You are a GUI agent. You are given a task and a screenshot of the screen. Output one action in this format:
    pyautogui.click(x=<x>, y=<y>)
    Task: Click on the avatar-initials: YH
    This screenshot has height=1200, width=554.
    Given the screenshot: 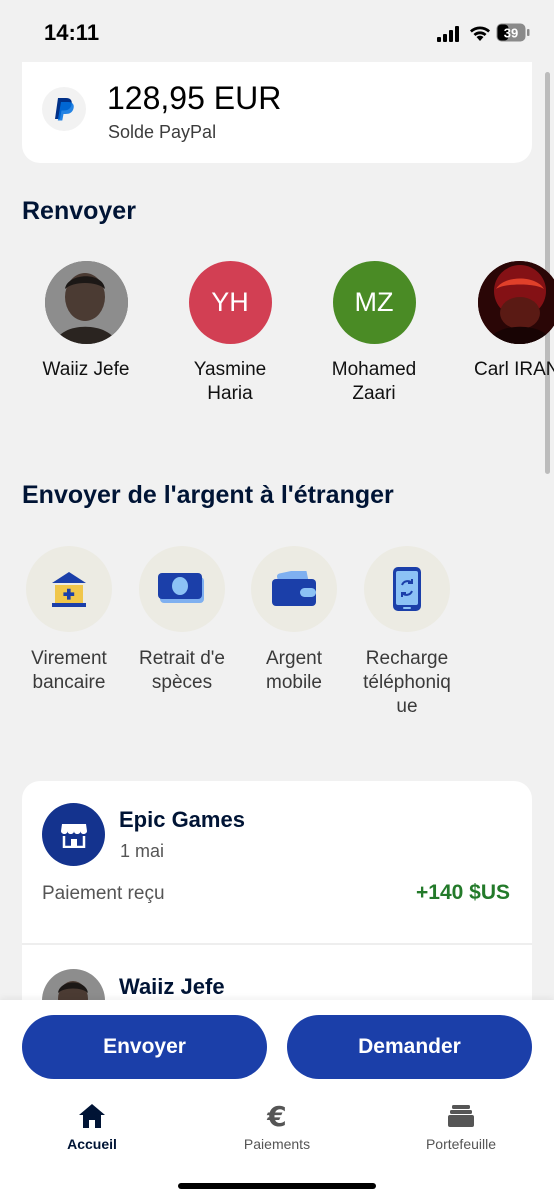 What is the action you would take?
    pyautogui.click(x=230, y=302)
    